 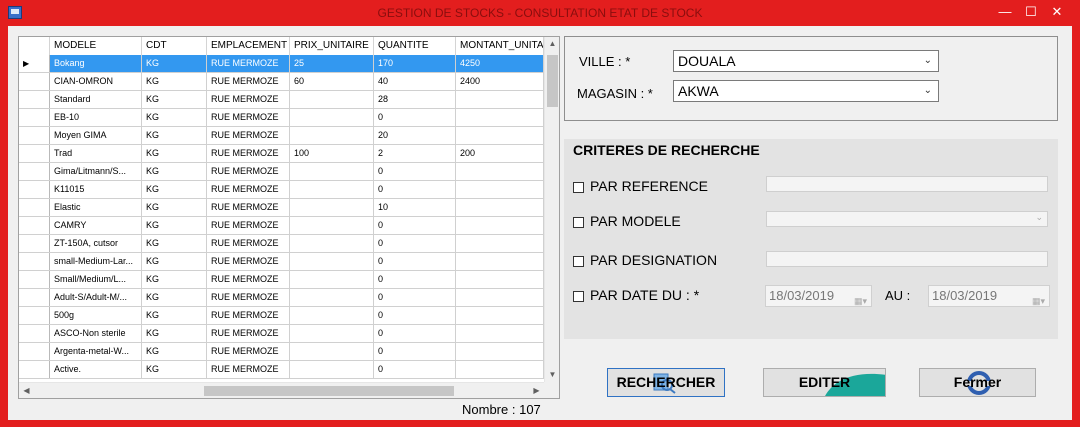 What do you see at coordinates (96, 243) in the screenshot?
I see `table-cell: ZT-150A, cutsor` at bounding box center [96, 243].